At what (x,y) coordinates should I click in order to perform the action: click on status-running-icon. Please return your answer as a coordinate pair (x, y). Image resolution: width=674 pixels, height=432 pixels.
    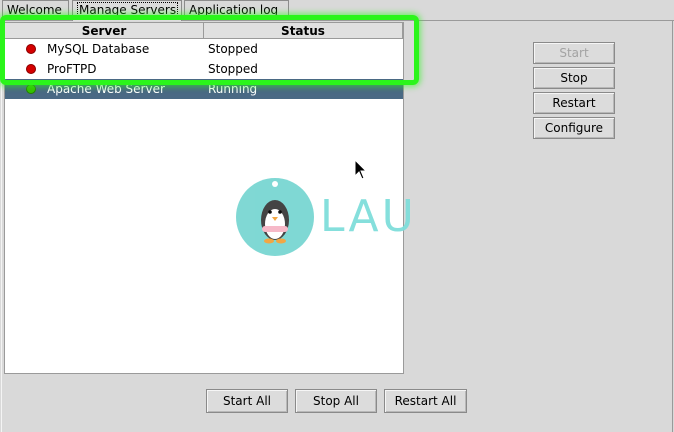
    Looking at the image, I should click on (31, 89).